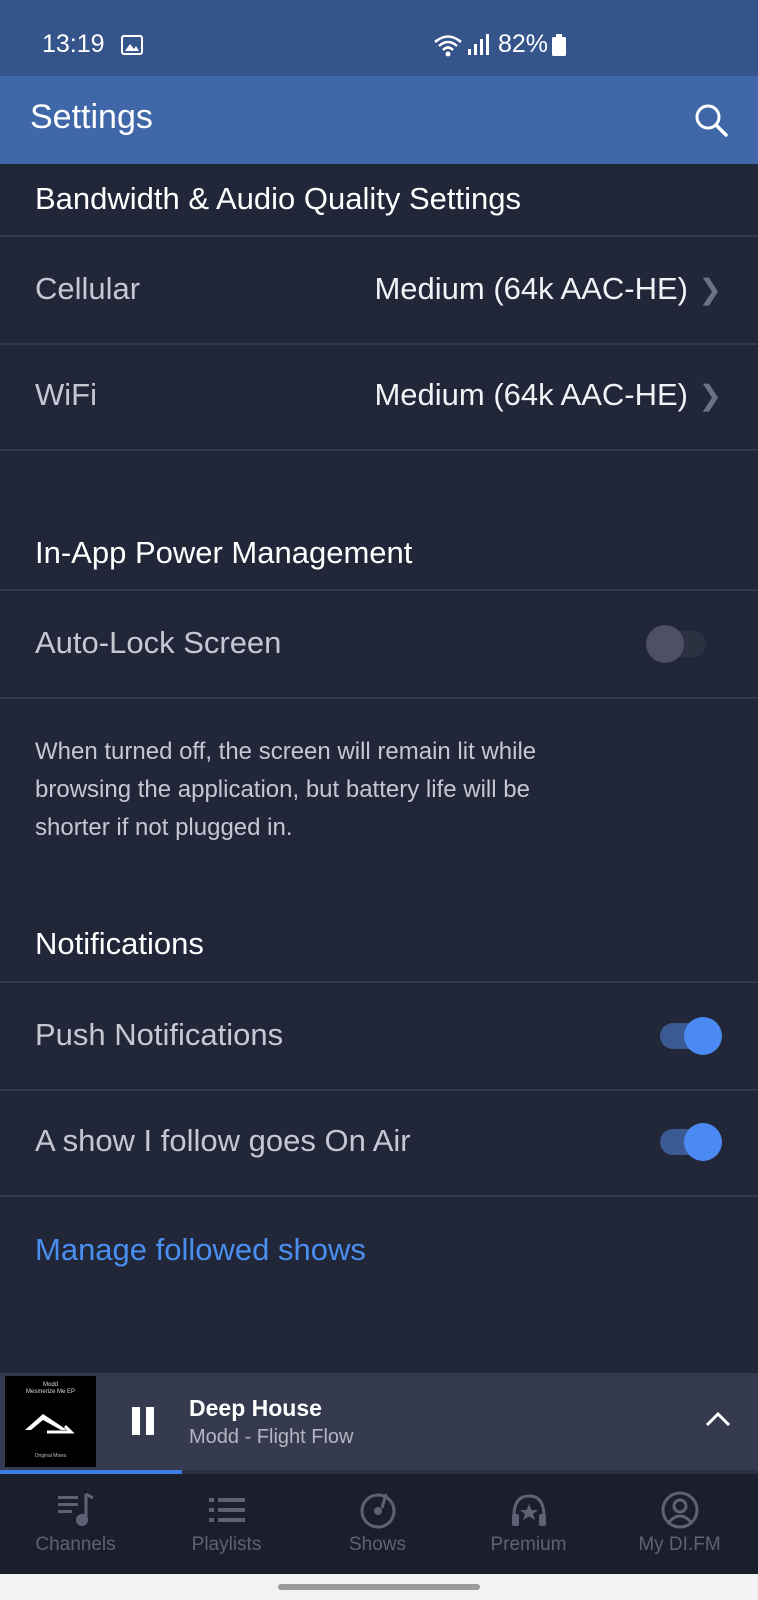 This screenshot has height=1600, width=758. I want to click on power-section-header: In-App Power Management, so click(224, 552).